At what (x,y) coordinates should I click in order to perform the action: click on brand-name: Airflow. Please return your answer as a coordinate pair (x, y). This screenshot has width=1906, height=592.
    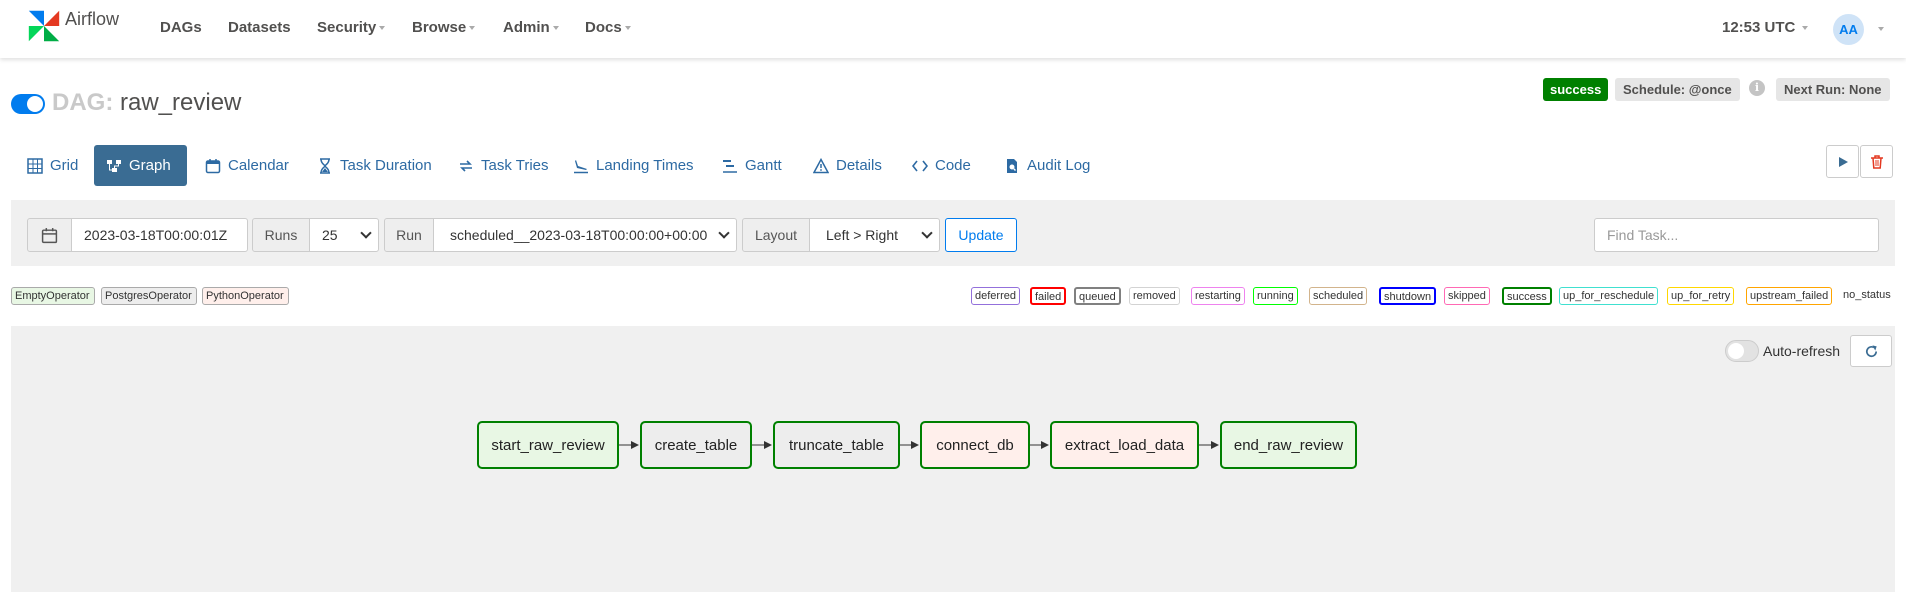
    Looking at the image, I should click on (92, 18).